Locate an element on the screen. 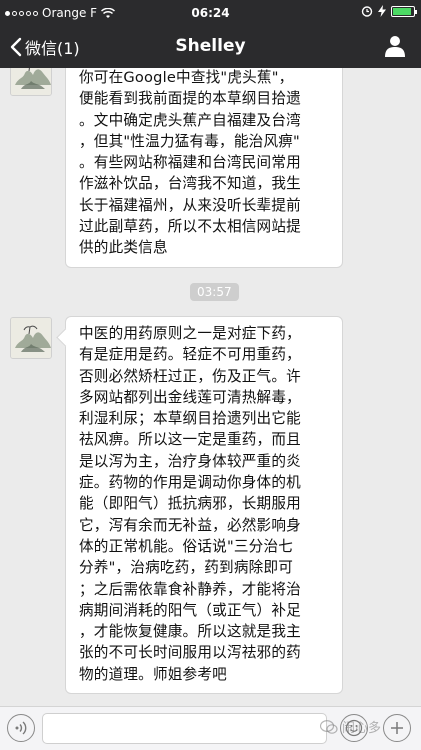 This screenshot has height=750, width=421. chat-title: Shelley is located at coordinates (210, 46).